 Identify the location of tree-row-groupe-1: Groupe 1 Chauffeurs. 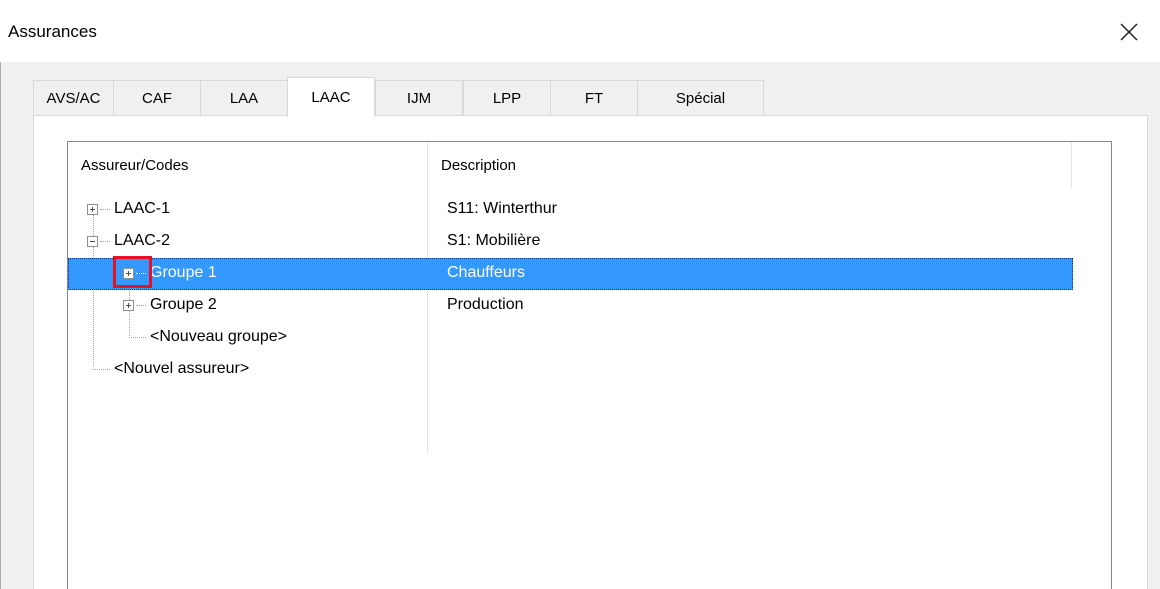
(570, 274).